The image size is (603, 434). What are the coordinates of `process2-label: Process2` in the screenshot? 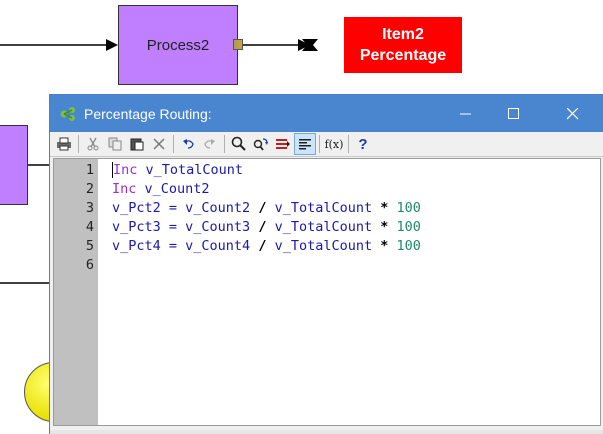 It's located at (178, 45).